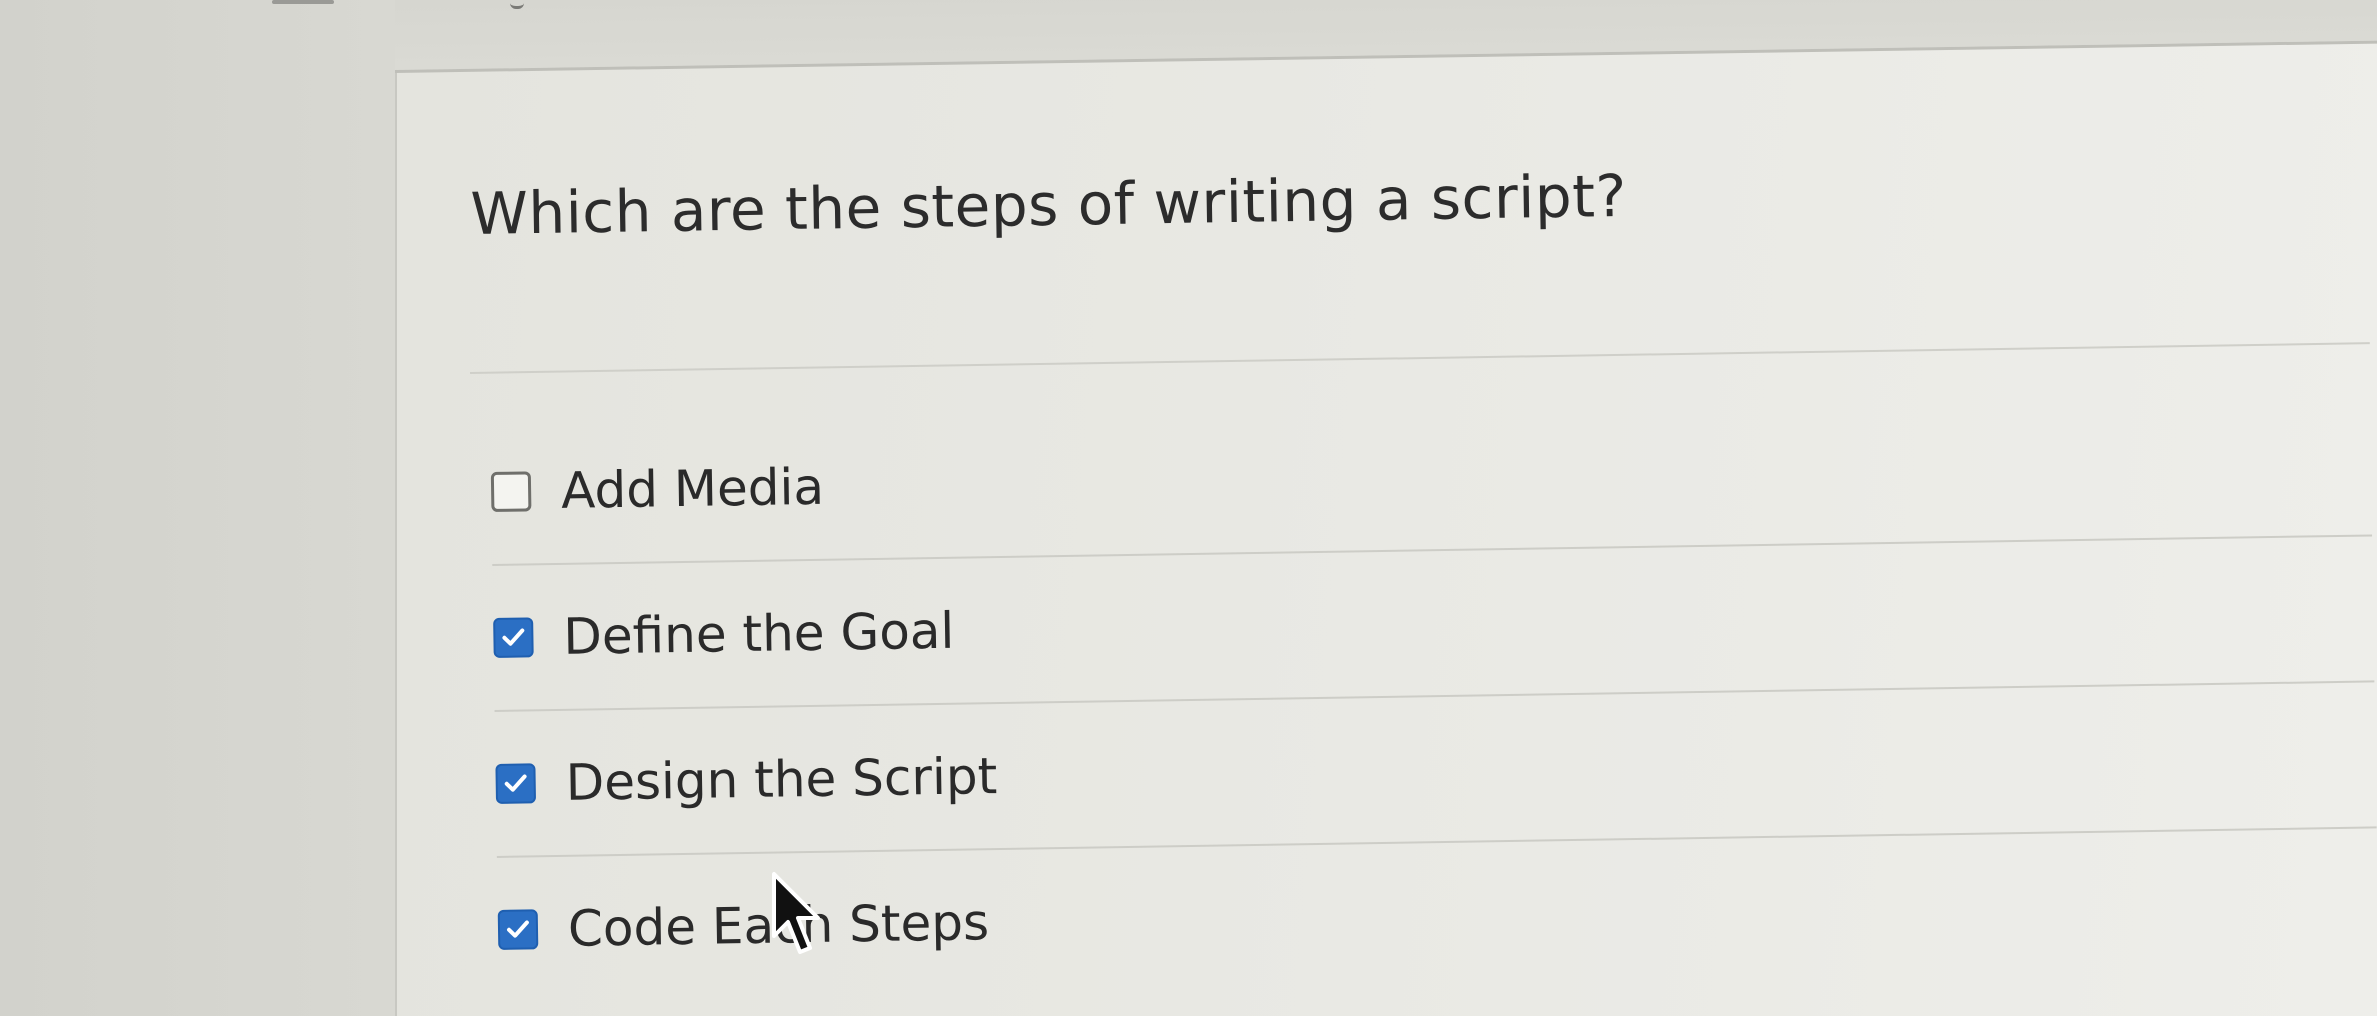  Describe the element at coordinates (796, 913) in the screenshot. I see `arrow-cursor-icon` at that location.